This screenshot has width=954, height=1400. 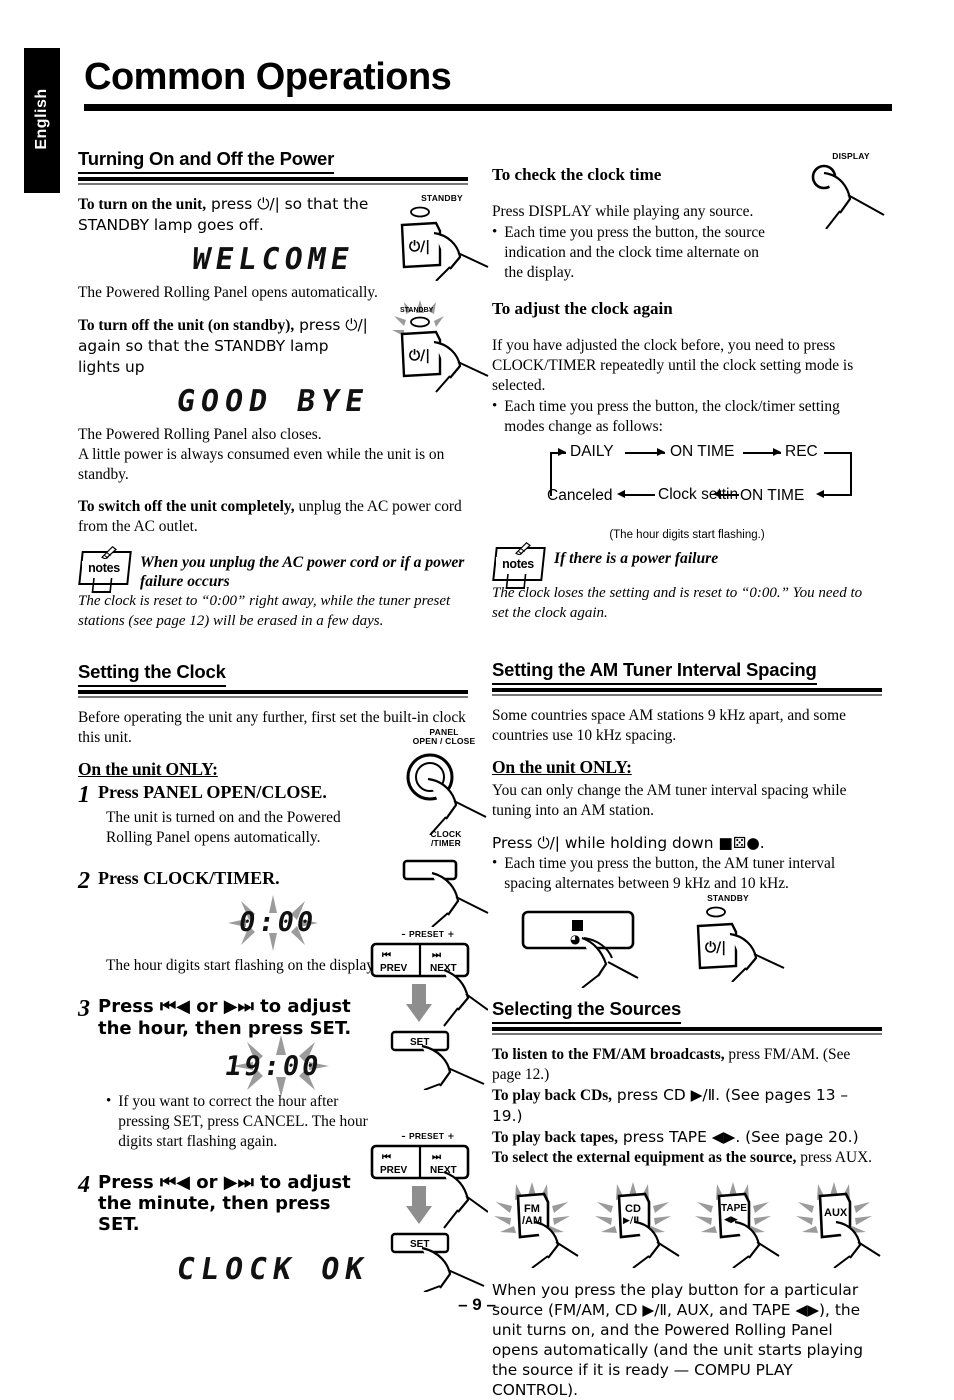 I want to click on cd-button-icon: CD ▶/Ⅱ, so click(x=637, y=1226).